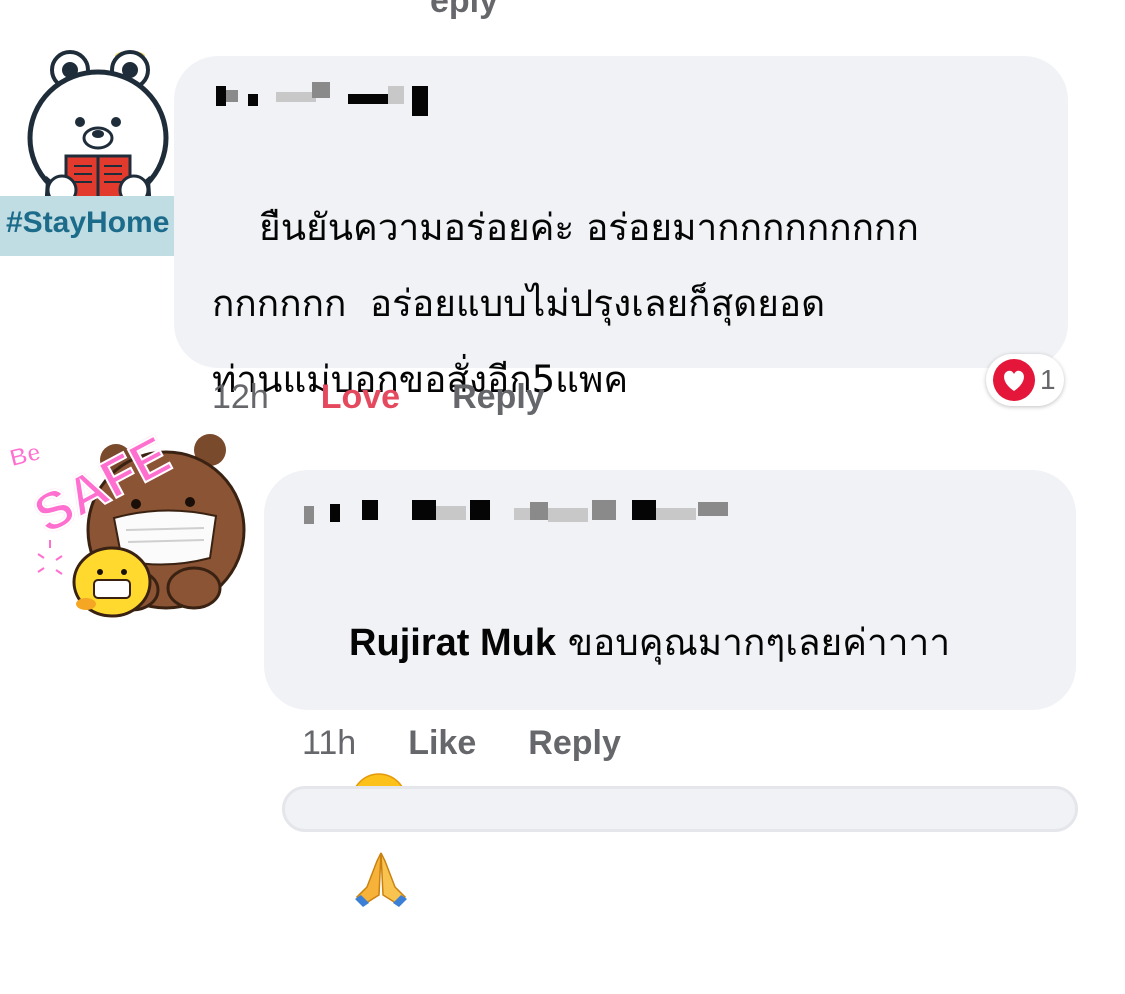  I want to click on reply-actions: 11h Like Reply, so click(461, 743).